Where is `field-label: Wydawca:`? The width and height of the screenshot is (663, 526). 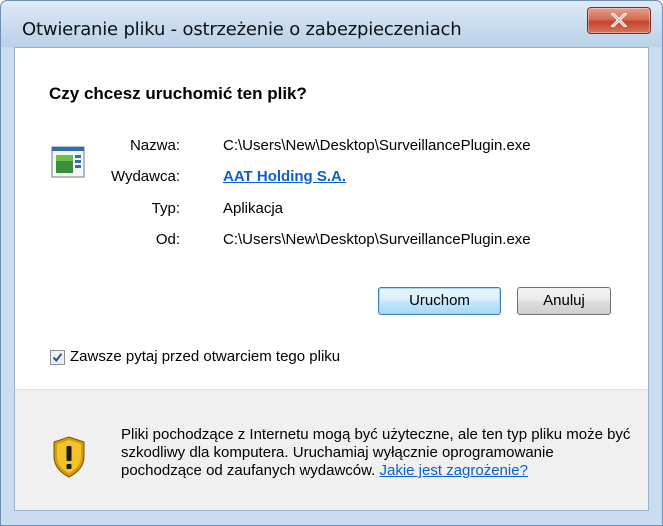
field-label: Wydawca: is located at coordinates (145, 176).